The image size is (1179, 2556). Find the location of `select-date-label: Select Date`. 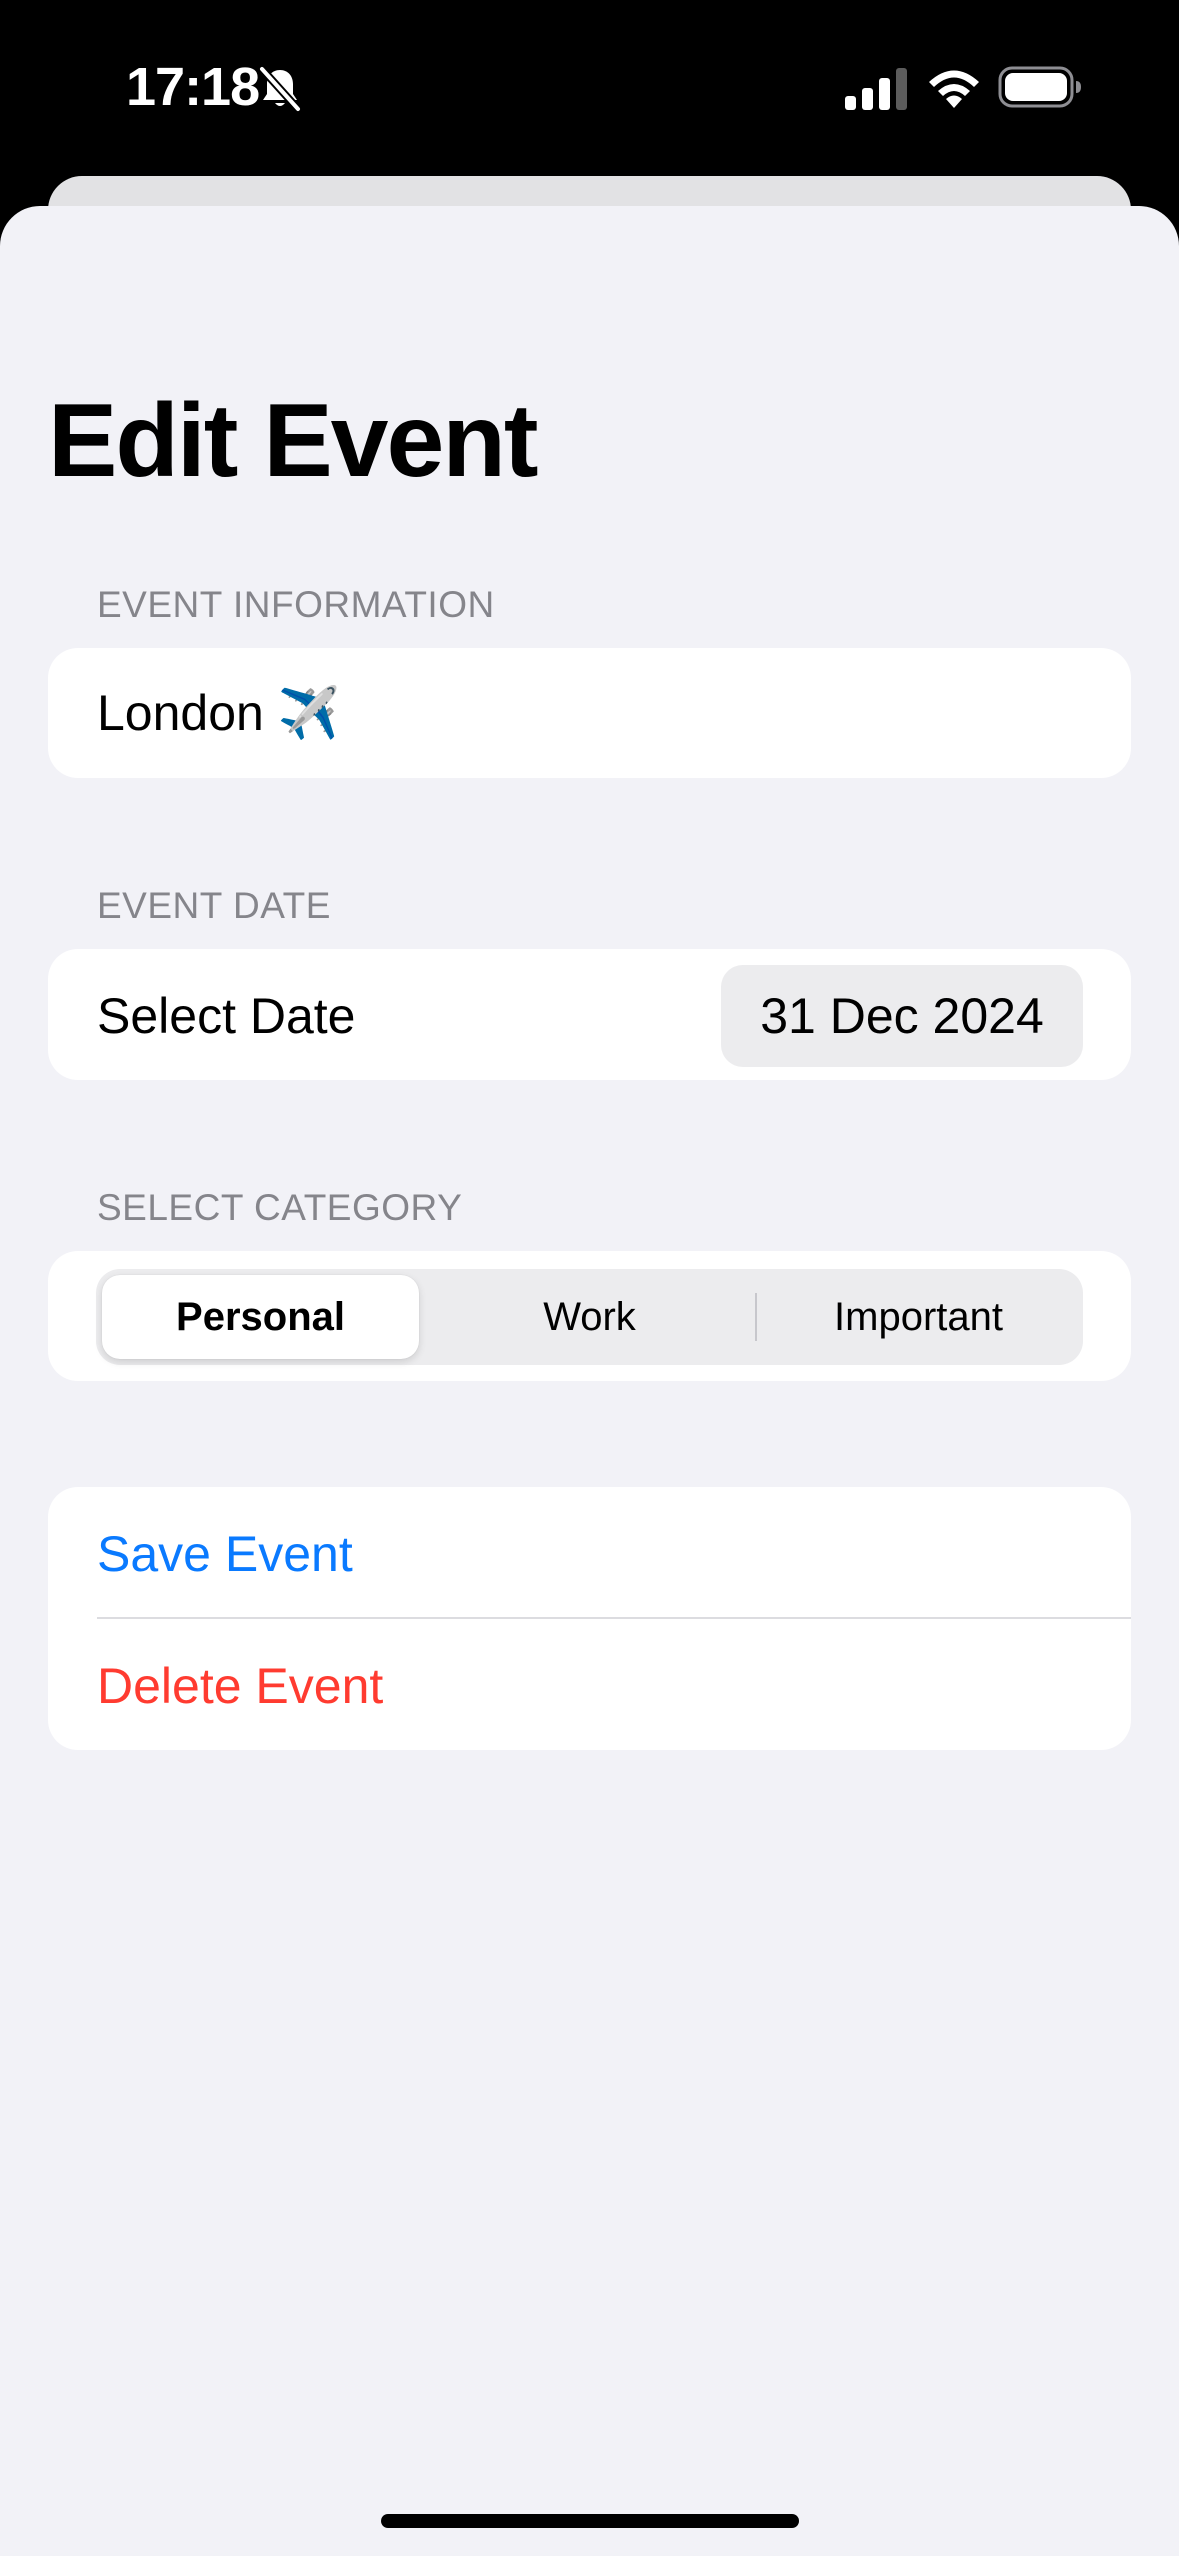

select-date-label: Select Date is located at coordinates (226, 1016).